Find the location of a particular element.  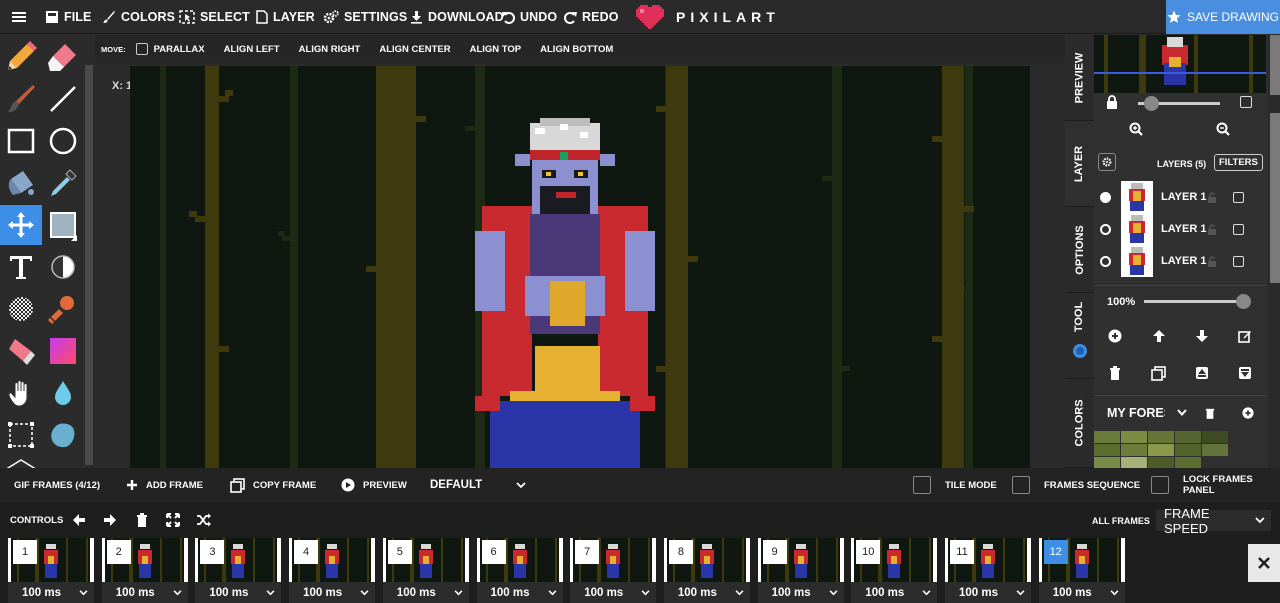

tab-colors: COLORS is located at coordinates (1079, 423).